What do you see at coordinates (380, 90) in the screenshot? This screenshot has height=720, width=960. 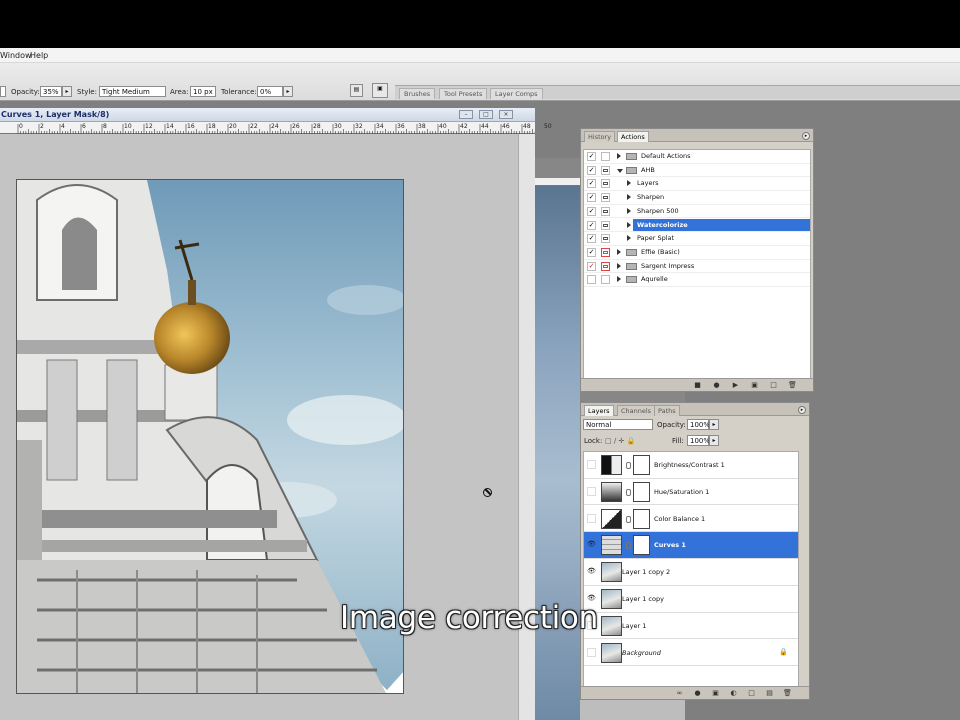 I see `palette-well-icon: ▣` at bounding box center [380, 90].